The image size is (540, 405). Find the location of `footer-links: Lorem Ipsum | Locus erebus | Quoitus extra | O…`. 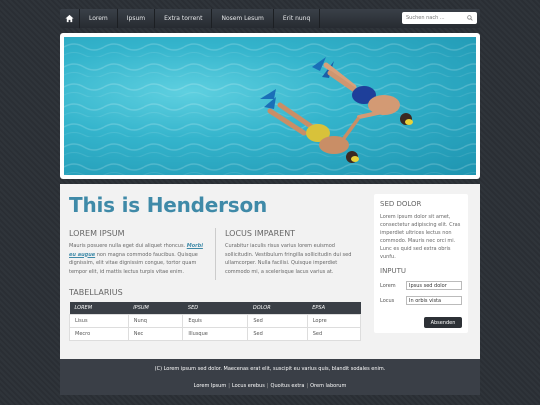

footer-links: Lorem Ipsum | Locus erebus | Quoitus extra | O… is located at coordinates (270, 386).